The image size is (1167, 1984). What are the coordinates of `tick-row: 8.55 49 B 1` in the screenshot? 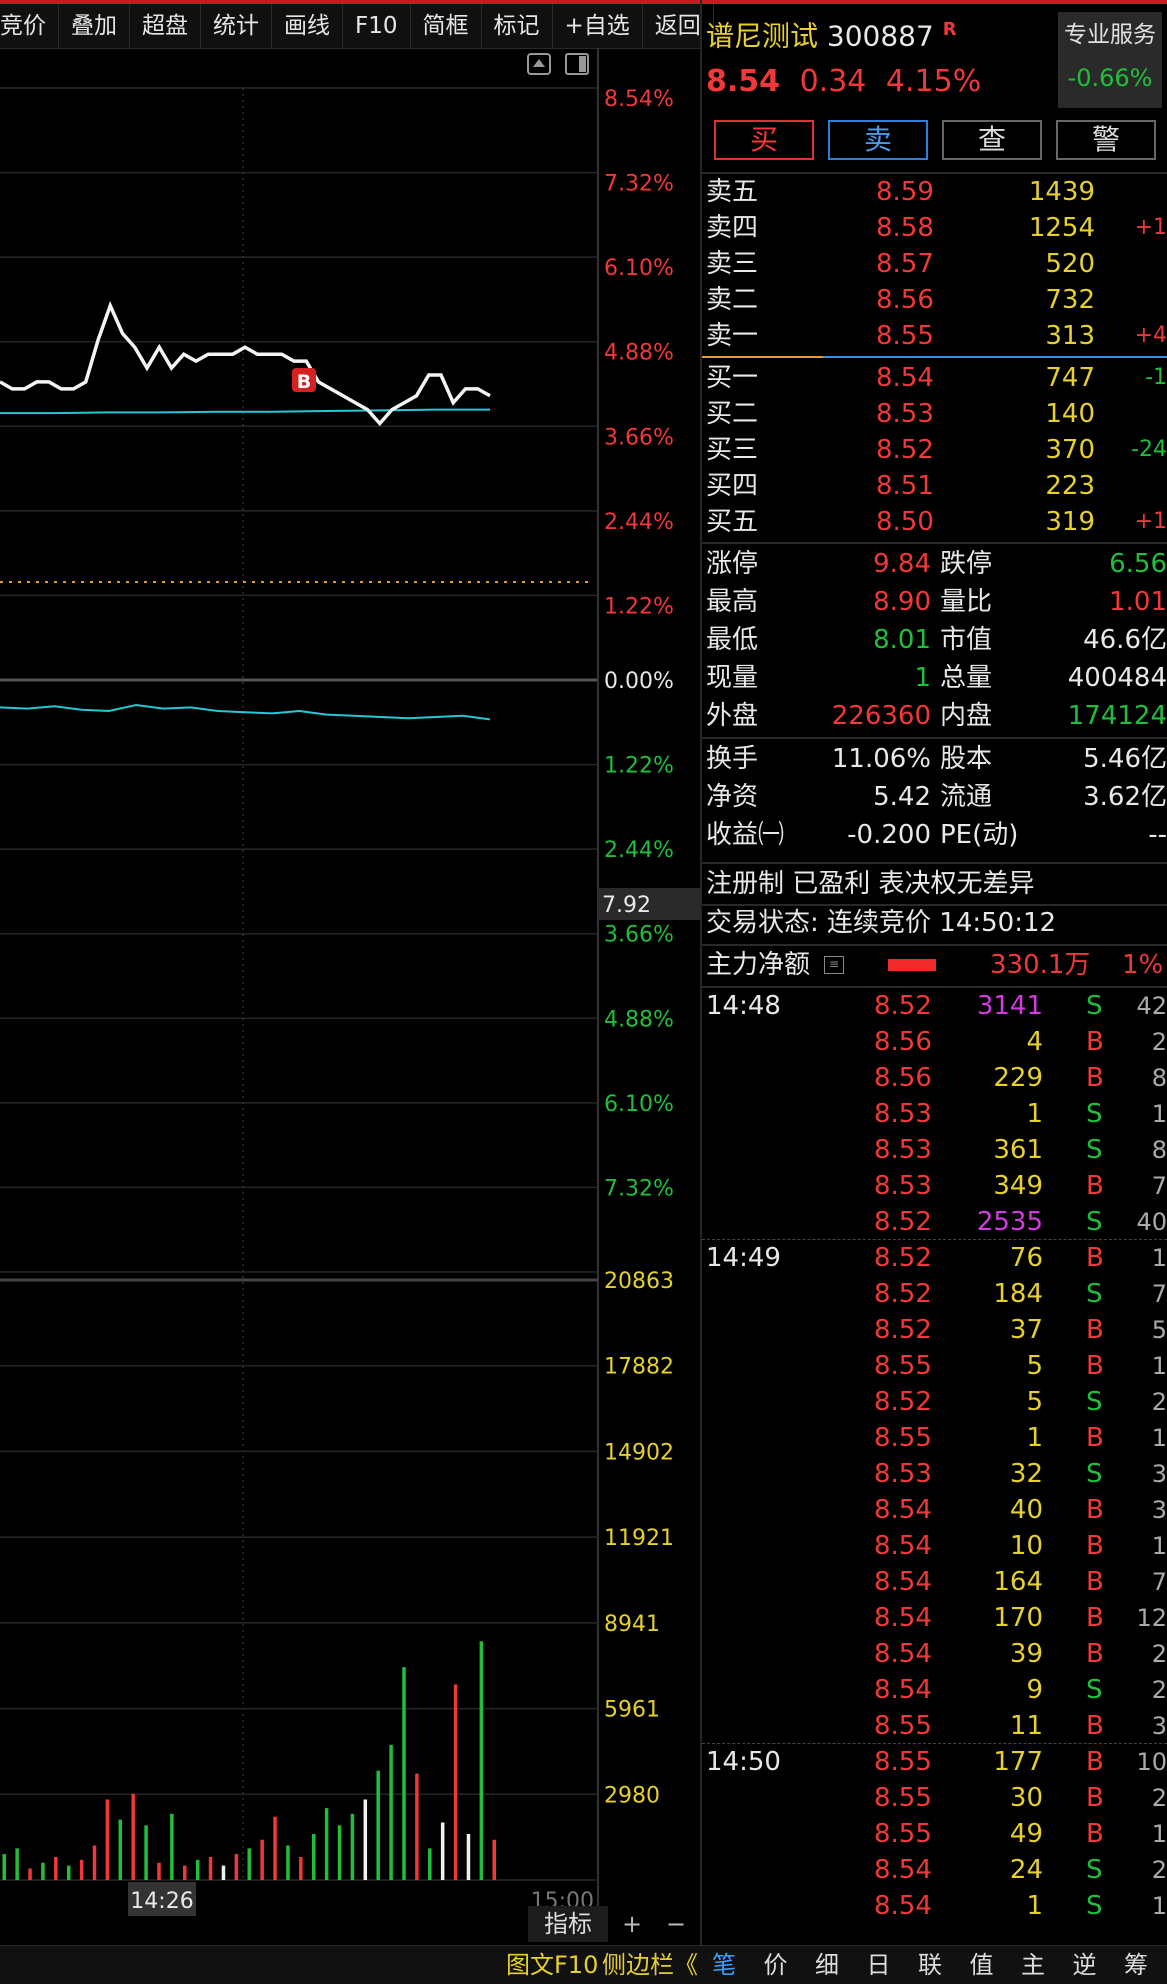 It's located at (934, 1834).